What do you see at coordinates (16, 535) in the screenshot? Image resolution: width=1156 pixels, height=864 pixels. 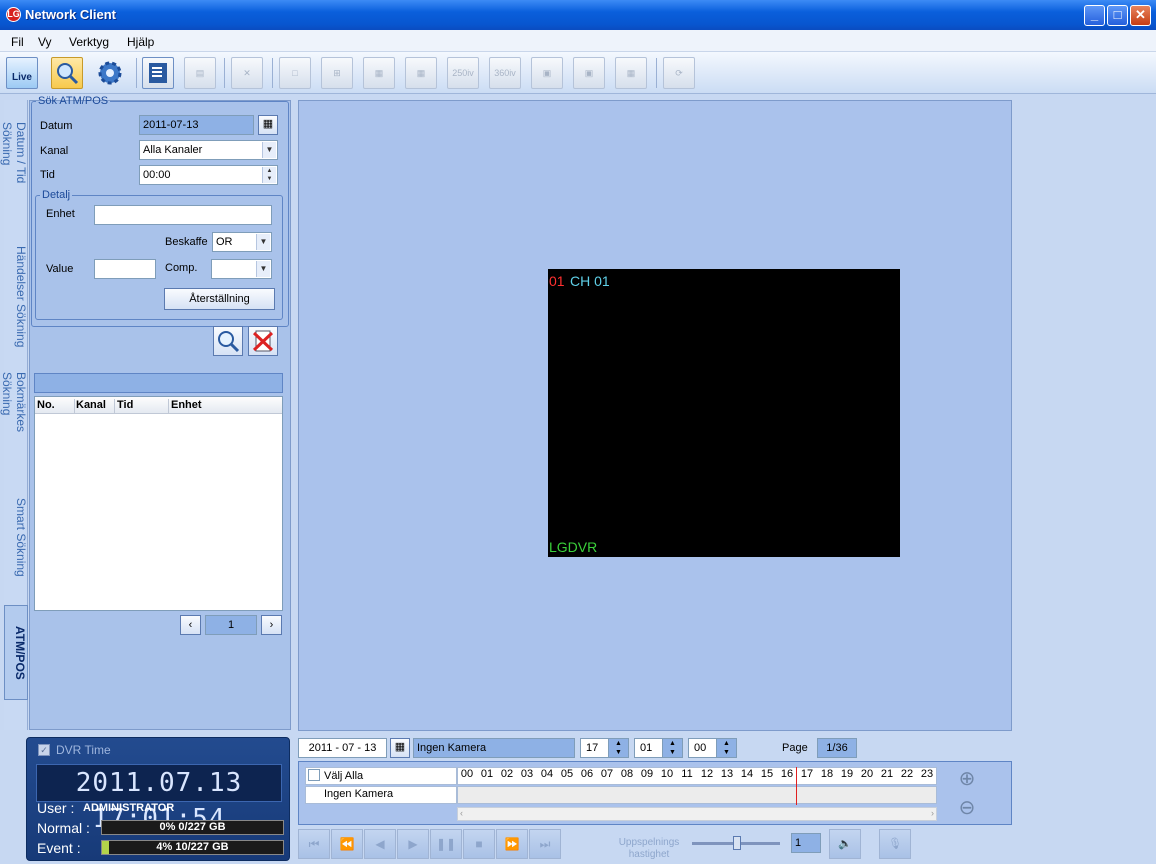 I see `tab-smart-search: Smart Sökning` at bounding box center [16, 535].